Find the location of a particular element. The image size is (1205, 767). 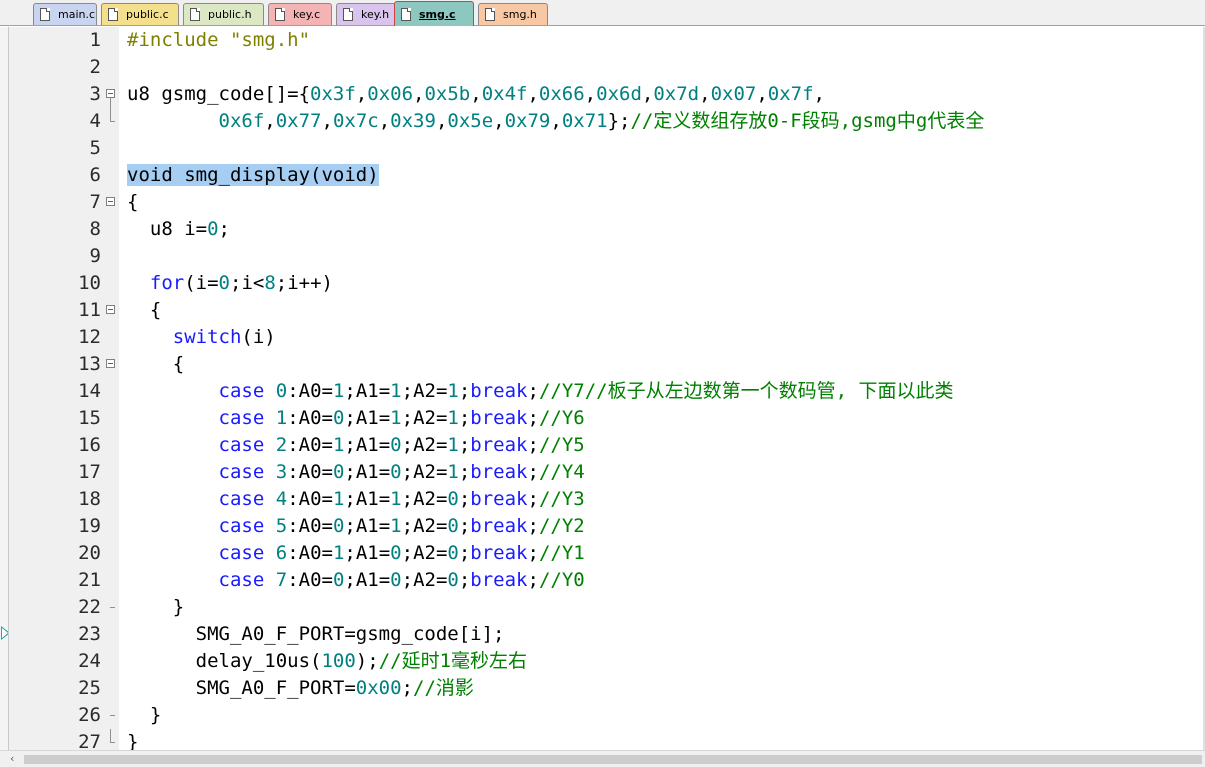

code-text: SMG_A0_F_PORT=gsmg_code[i]; is located at coordinates (316, 634).